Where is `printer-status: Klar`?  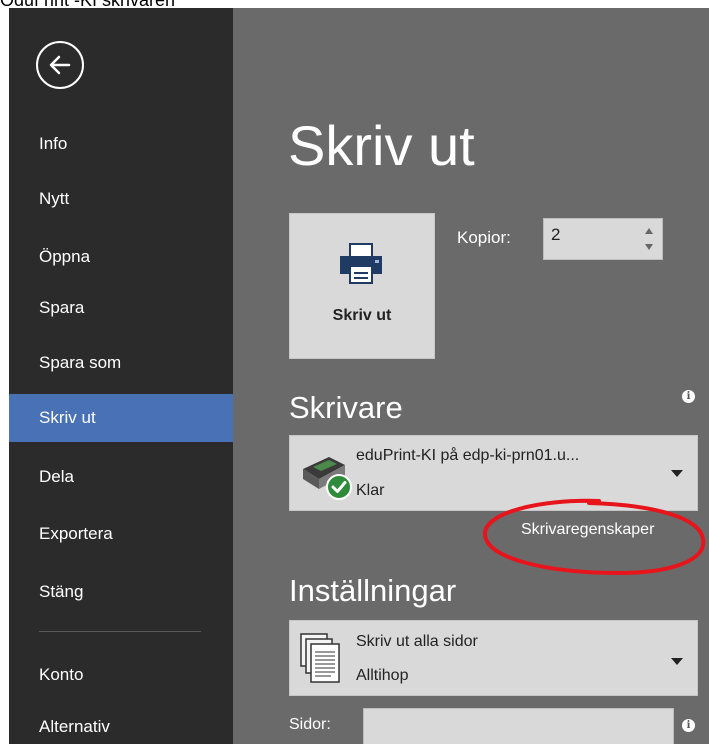
printer-status: Klar is located at coordinates (370, 490).